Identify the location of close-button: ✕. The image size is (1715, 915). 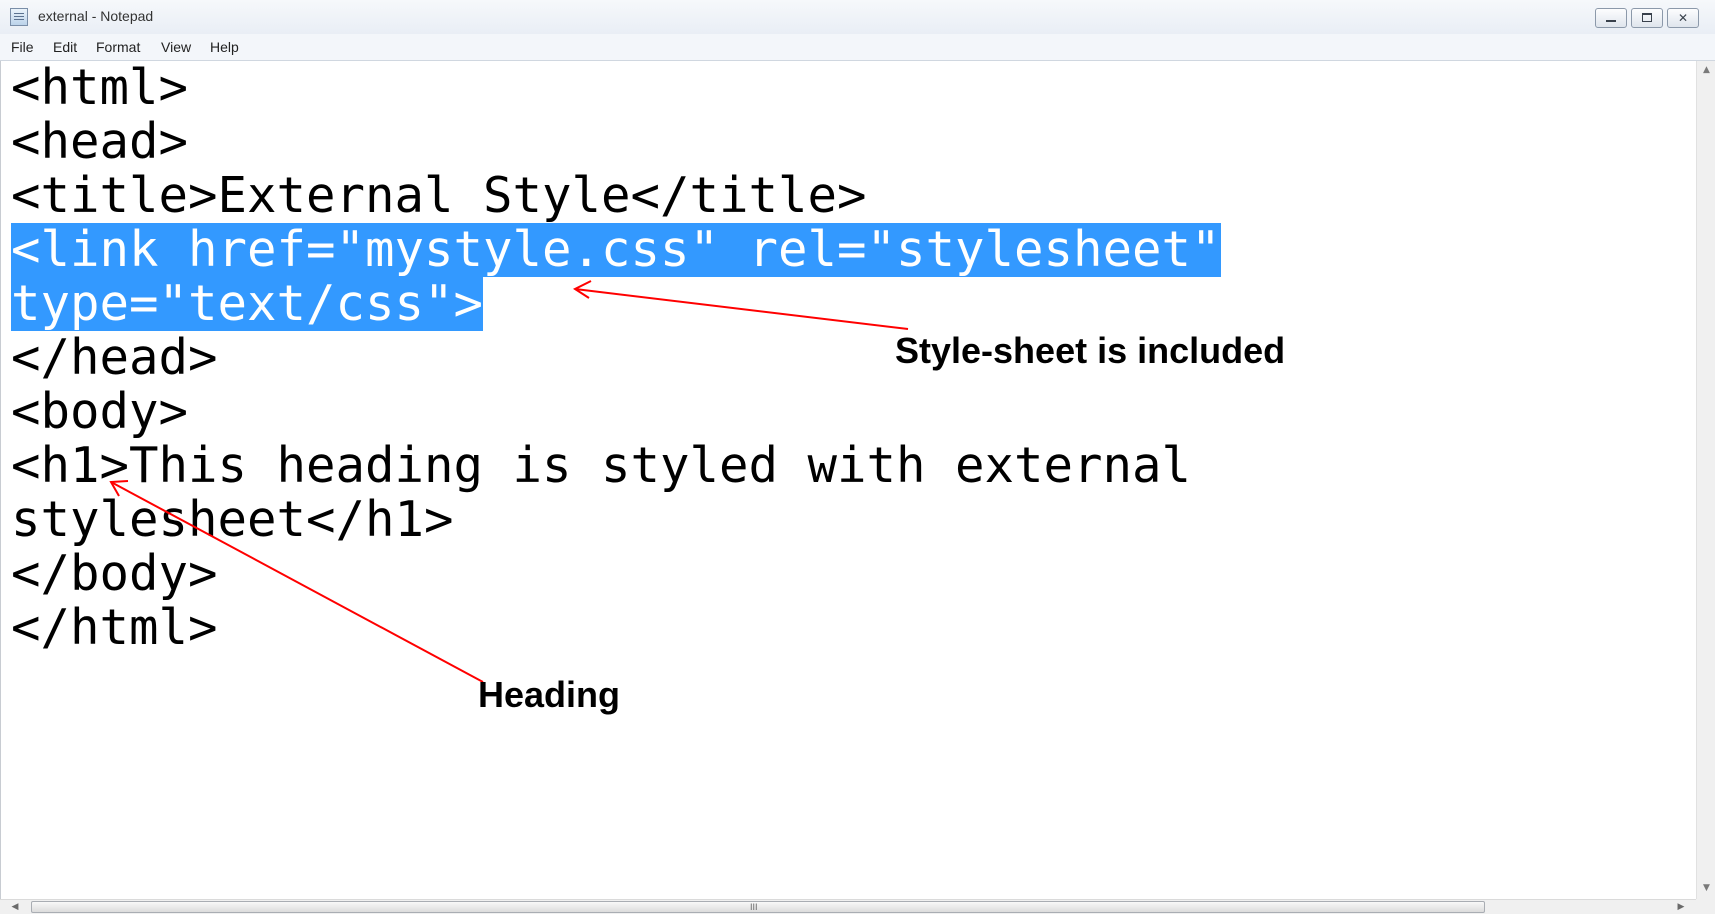
(1683, 18).